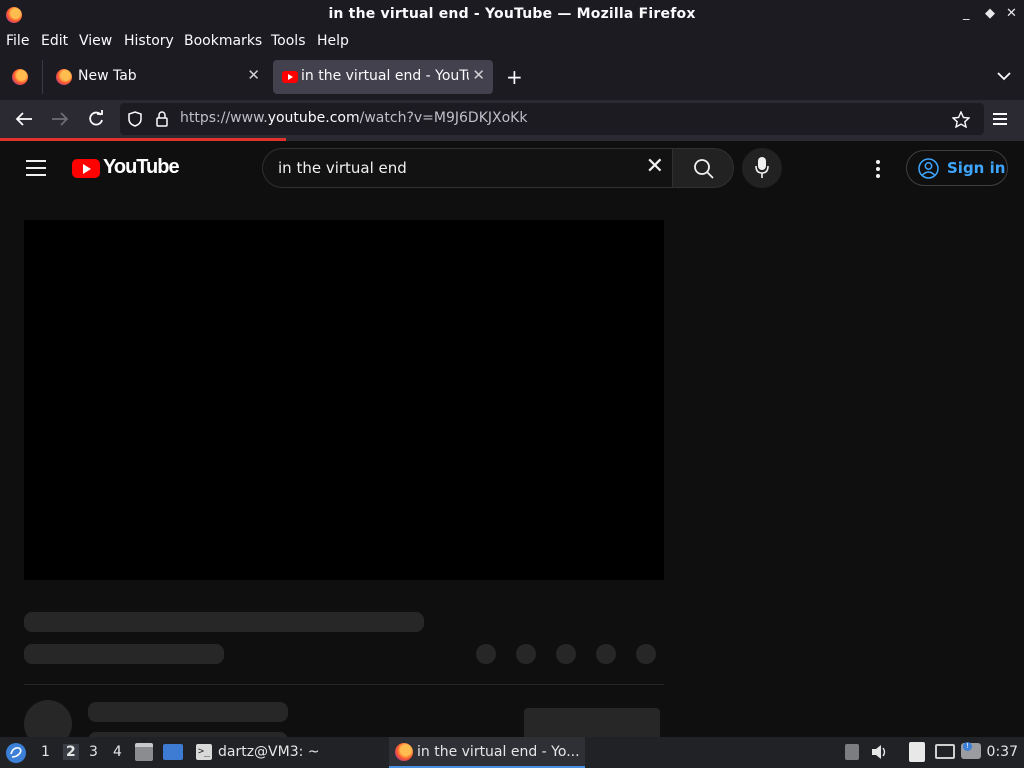  What do you see at coordinates (224, 118) in the screenshot?
I see `url-prefix: https://www.` at bounding box center [224, 118].